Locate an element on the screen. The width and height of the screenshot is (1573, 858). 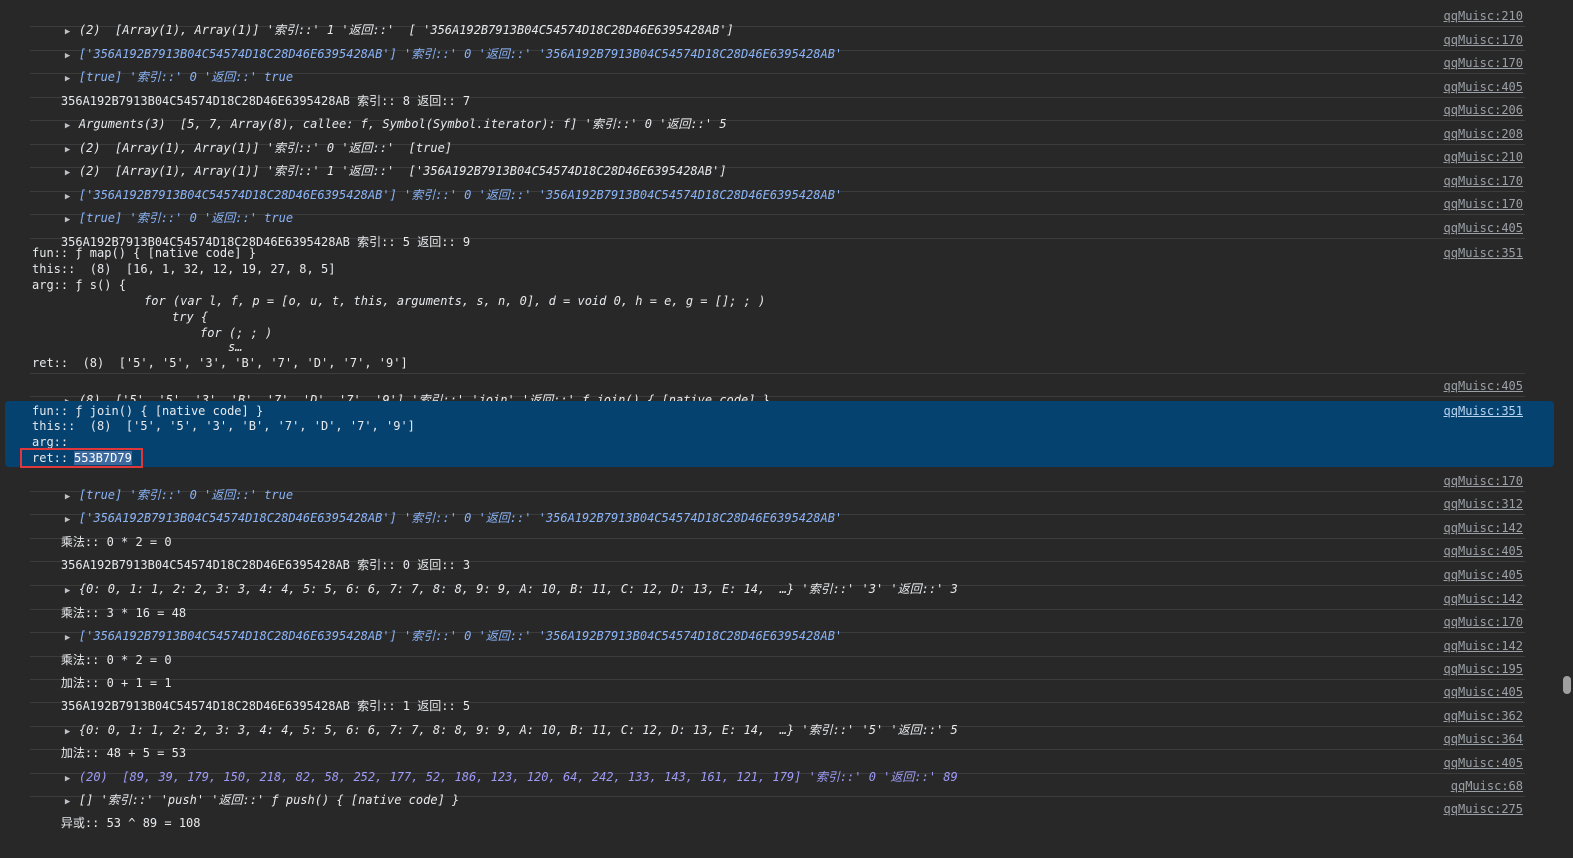
highlight-box is located at coordinates (81, 458).